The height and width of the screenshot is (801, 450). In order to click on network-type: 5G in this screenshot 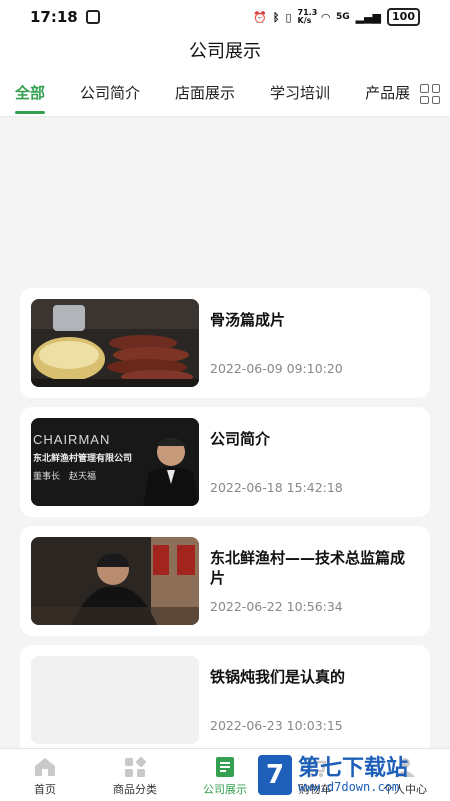, I will do `click(342, 17)`.